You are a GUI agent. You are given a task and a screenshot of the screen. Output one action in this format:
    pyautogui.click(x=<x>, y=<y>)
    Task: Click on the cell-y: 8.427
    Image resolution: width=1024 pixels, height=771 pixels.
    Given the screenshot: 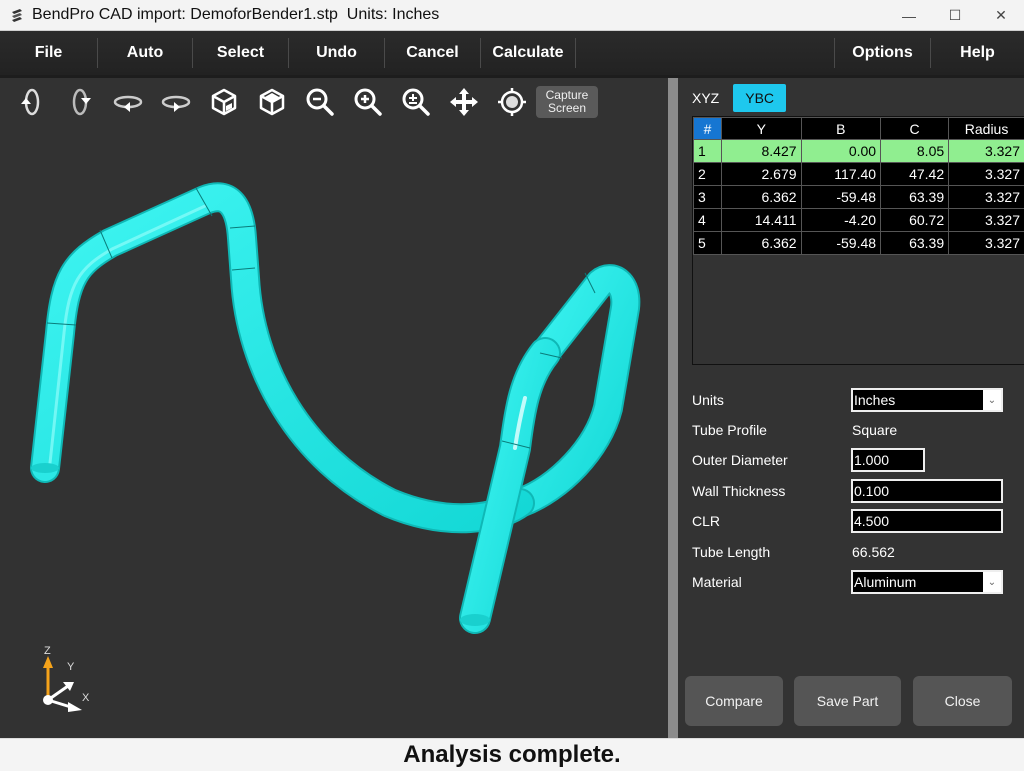 What is the action you would take?
    pyautogui.click(x=761, y=151)
    